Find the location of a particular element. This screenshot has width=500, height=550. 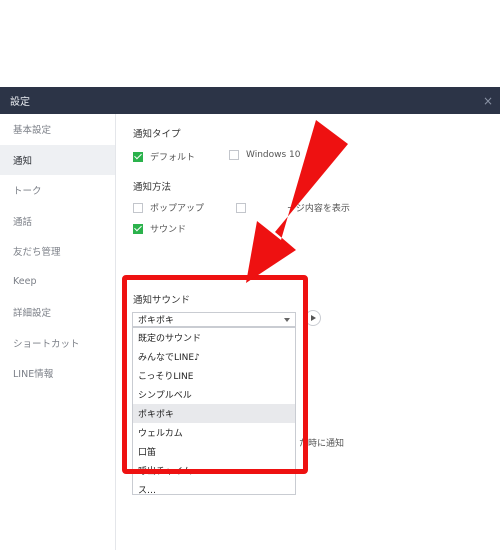

notify-option-label: た時に通知 is located at coordinates (322, 444).